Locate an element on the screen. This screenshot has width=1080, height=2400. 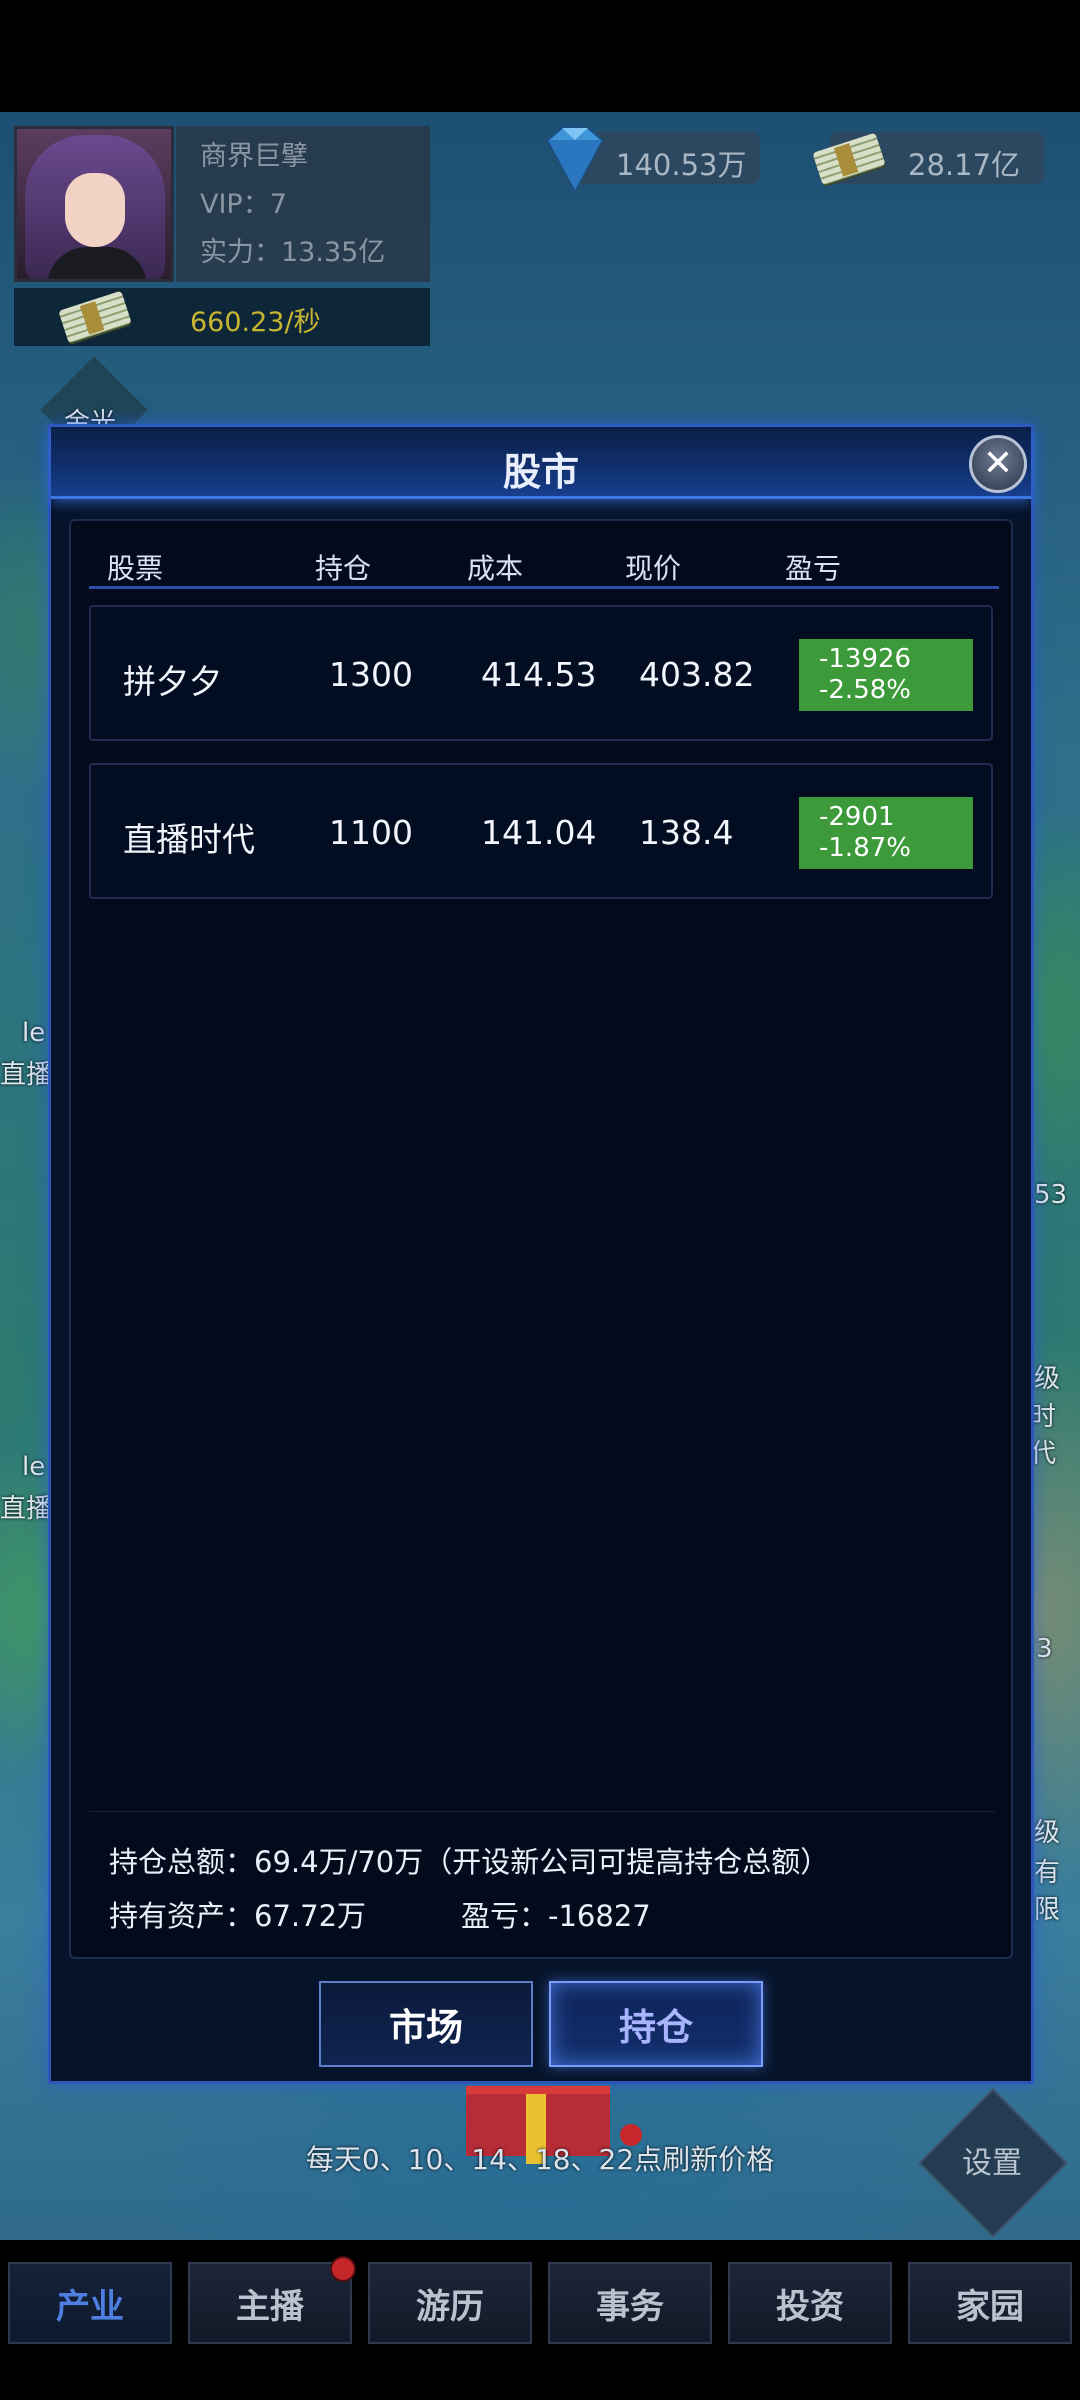
pl-badge: -13926 -2.58% is located at coordinates (886, 675).